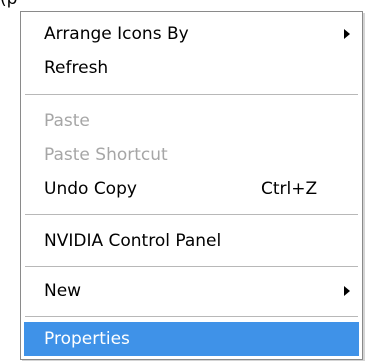 The height and width of the screenshot is (361, 374). I want to click on menu-item-label: Paste, so click(67, 121).